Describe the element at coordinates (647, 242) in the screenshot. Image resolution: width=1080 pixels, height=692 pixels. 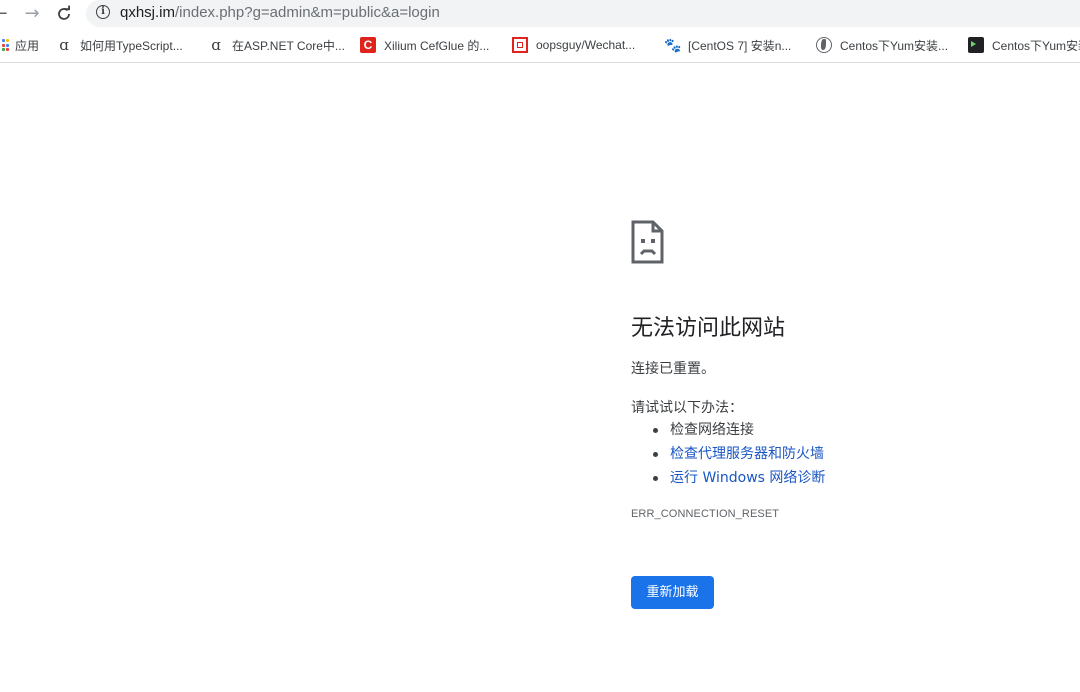
I see `sad-page-icon` at that location.